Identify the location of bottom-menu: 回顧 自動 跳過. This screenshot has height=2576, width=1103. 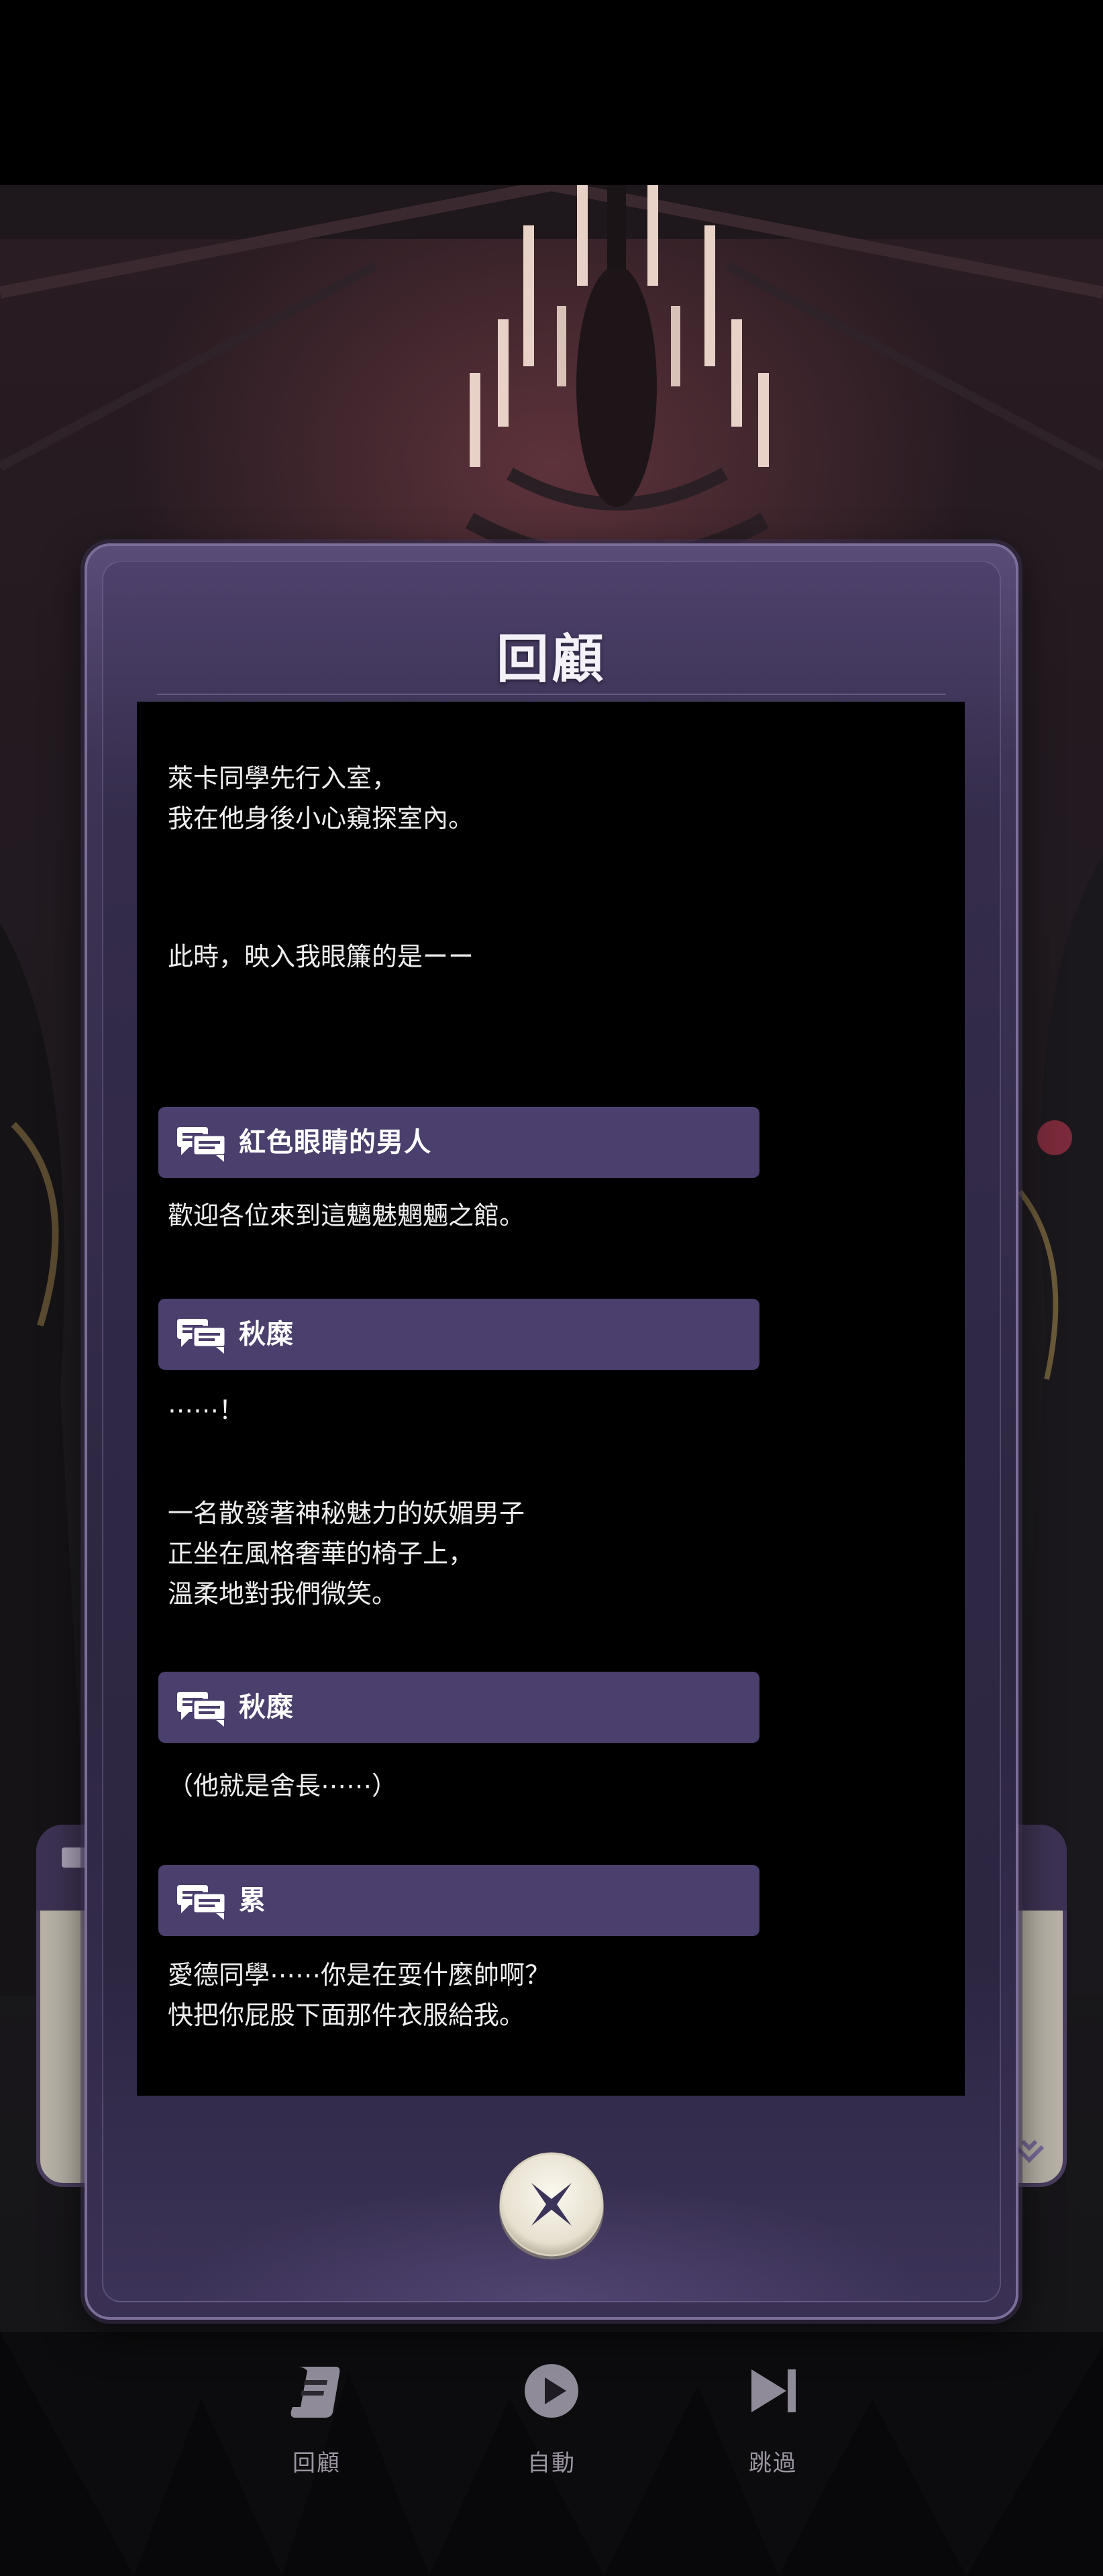
(551, 2421).